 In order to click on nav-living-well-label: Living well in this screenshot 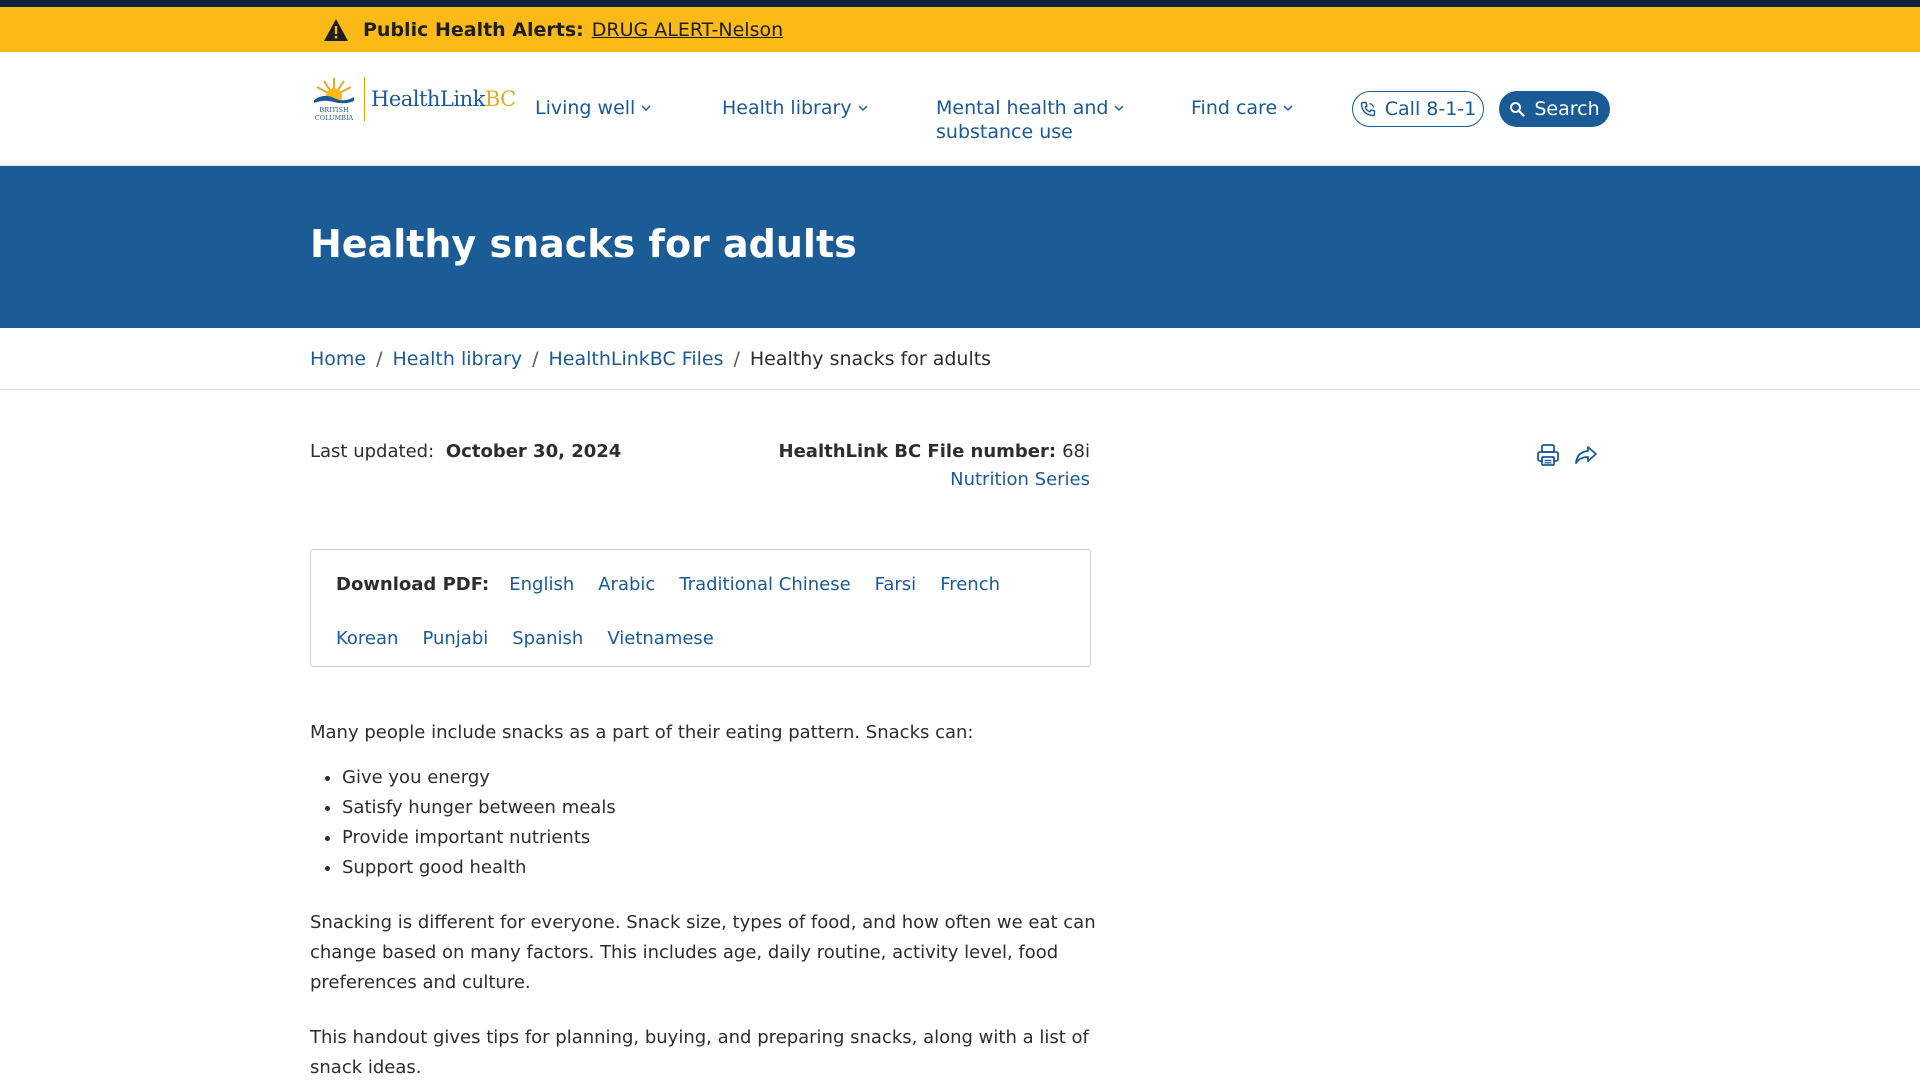, I will do `click(585, 108)`.